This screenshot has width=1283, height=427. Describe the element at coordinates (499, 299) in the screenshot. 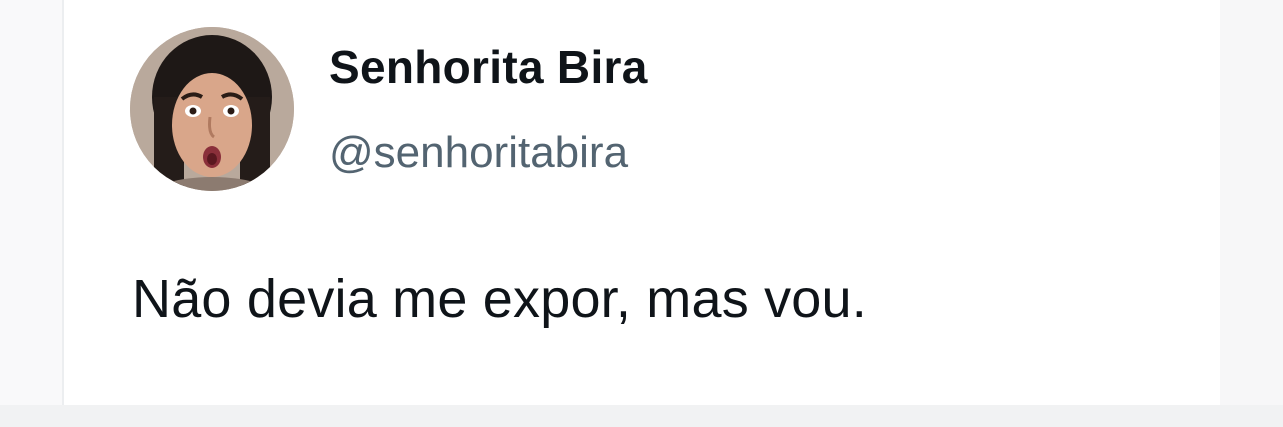

I see `tweet-text: Não devia me expor, mas vou.` at that location.